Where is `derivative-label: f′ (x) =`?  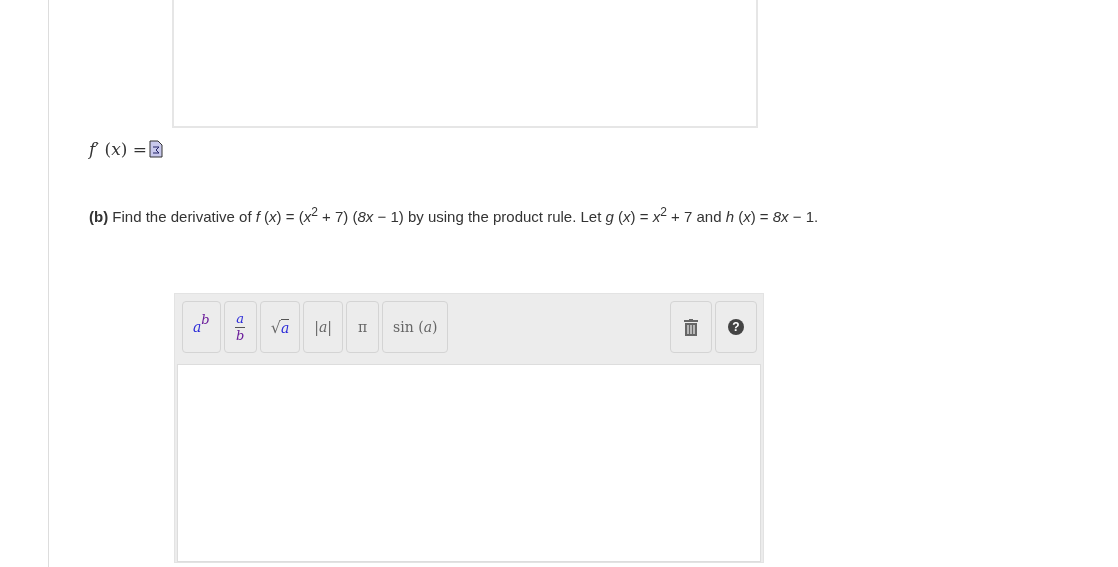
derivative-label: f′ (x) = is located at coordinates (118, 149).